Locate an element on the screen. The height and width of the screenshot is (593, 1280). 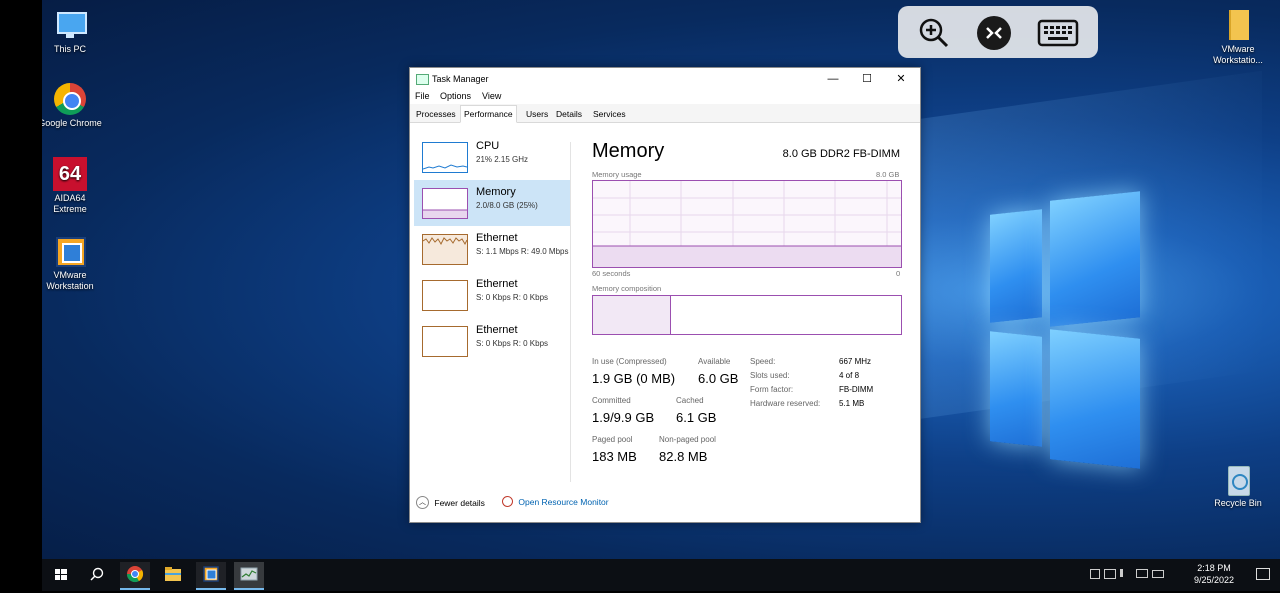
paged-pool-label: Paged pool is located at coordinates (612, 439).